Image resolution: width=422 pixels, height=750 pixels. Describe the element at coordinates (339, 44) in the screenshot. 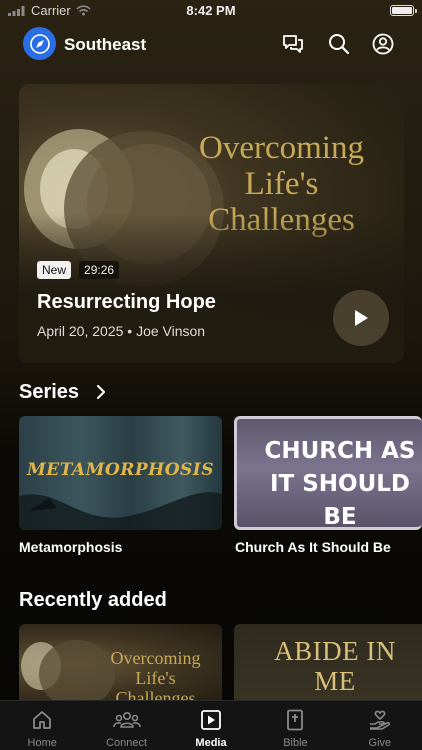

I see `search-icon` at that location.